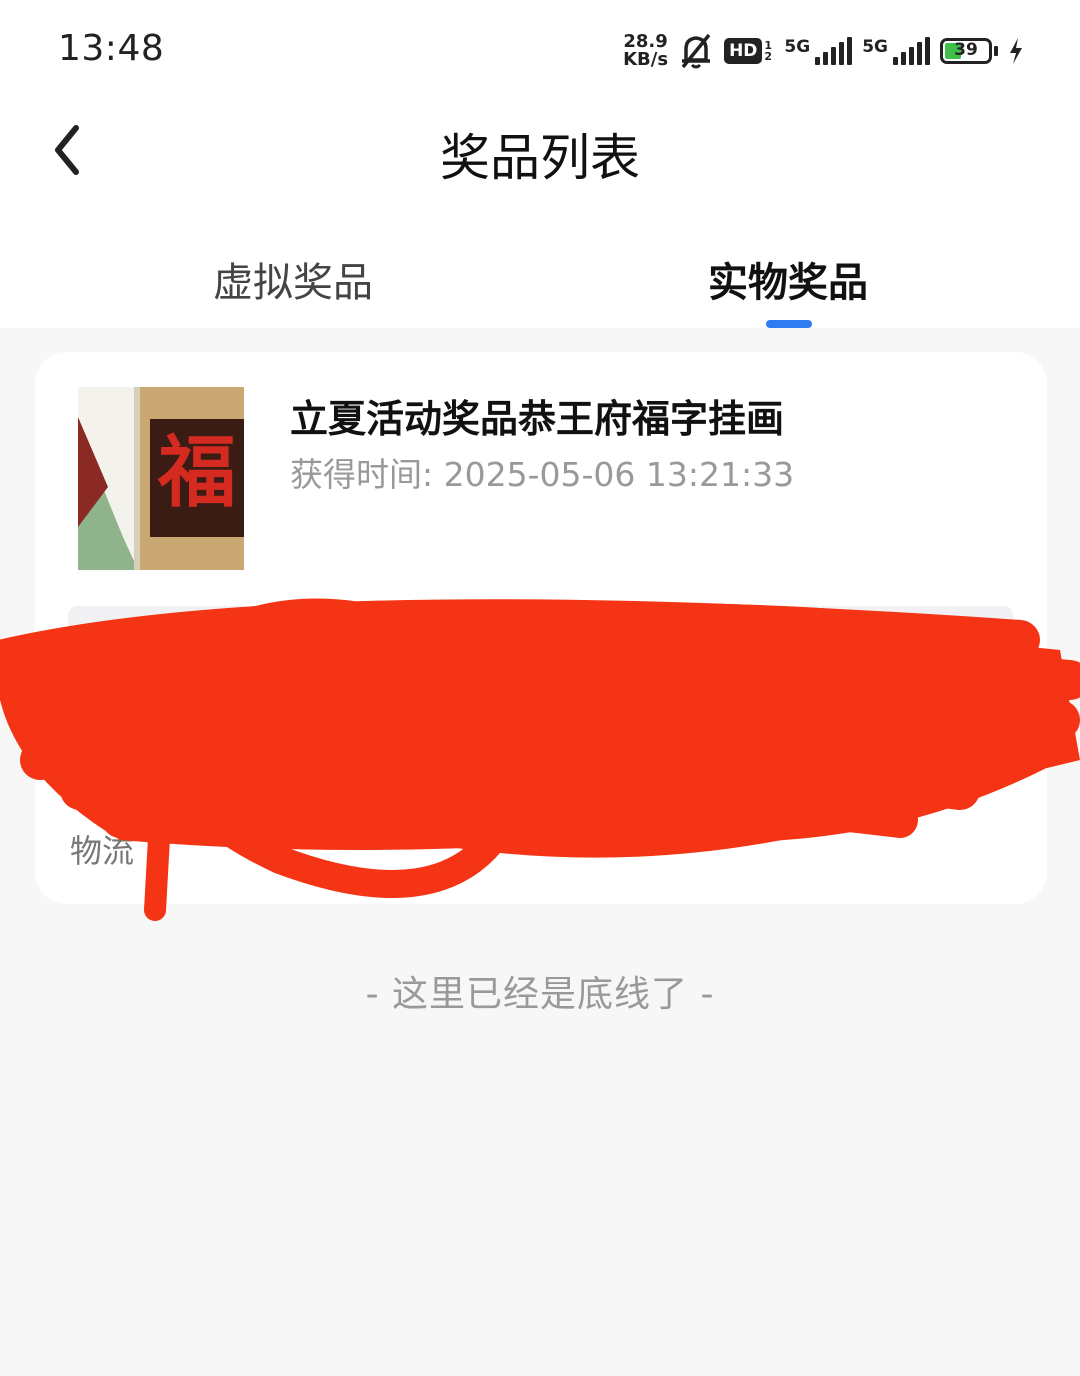 This screenshot has width=1080, height=1376. What do you see at coordinates (818, 51) in the screenshot?
I see `signal-sim1-icon: 5G` at bounding box center [818, 51].